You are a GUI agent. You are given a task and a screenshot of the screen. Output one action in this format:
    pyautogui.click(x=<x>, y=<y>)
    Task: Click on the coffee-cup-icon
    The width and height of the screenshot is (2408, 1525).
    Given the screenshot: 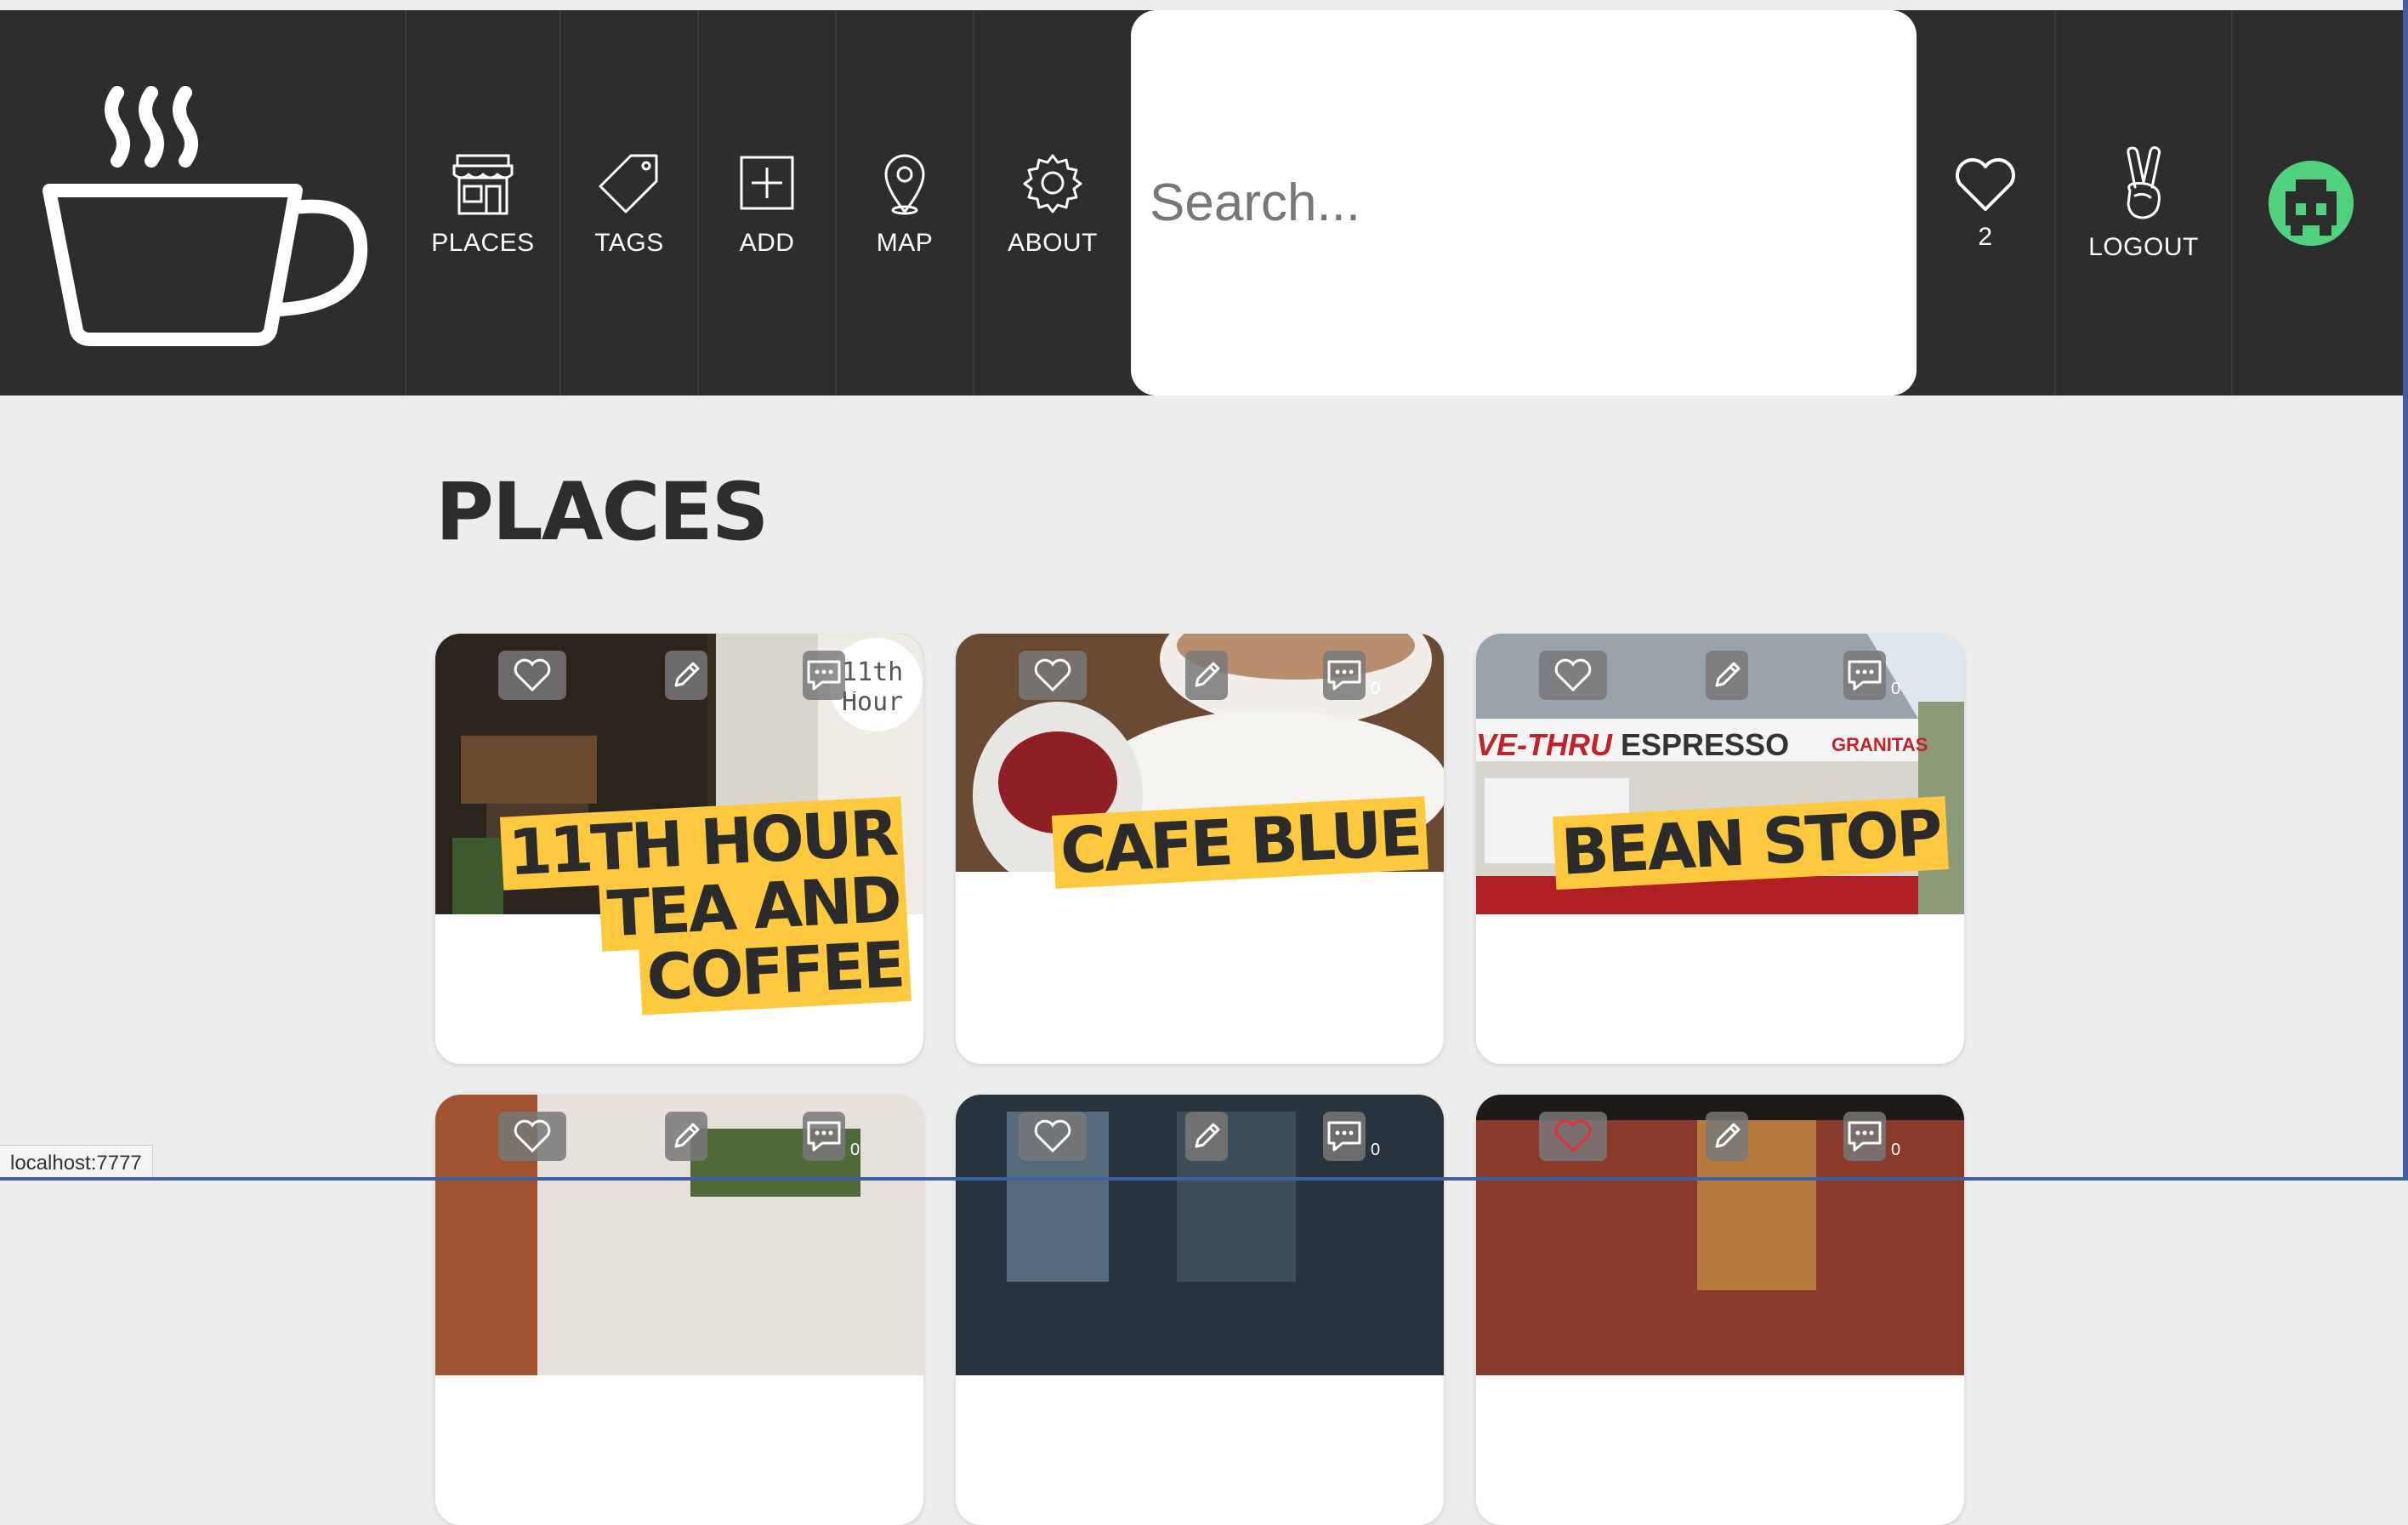 What is the action you would take?
    pyautogui.click(x=205, y=215)
    